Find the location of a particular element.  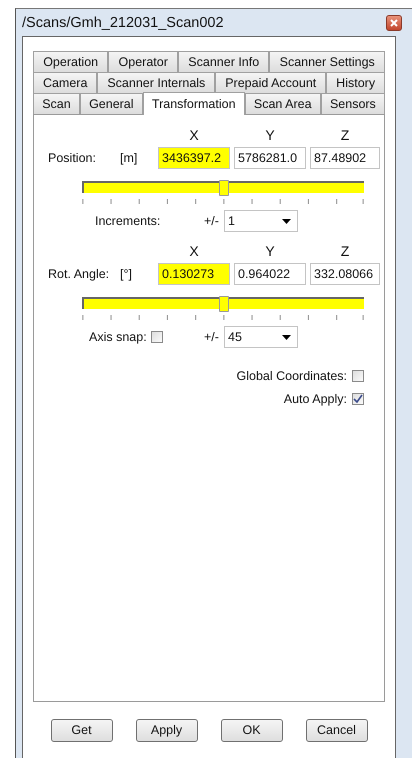

unit-label: [°] is located at coordinates (126, 274).